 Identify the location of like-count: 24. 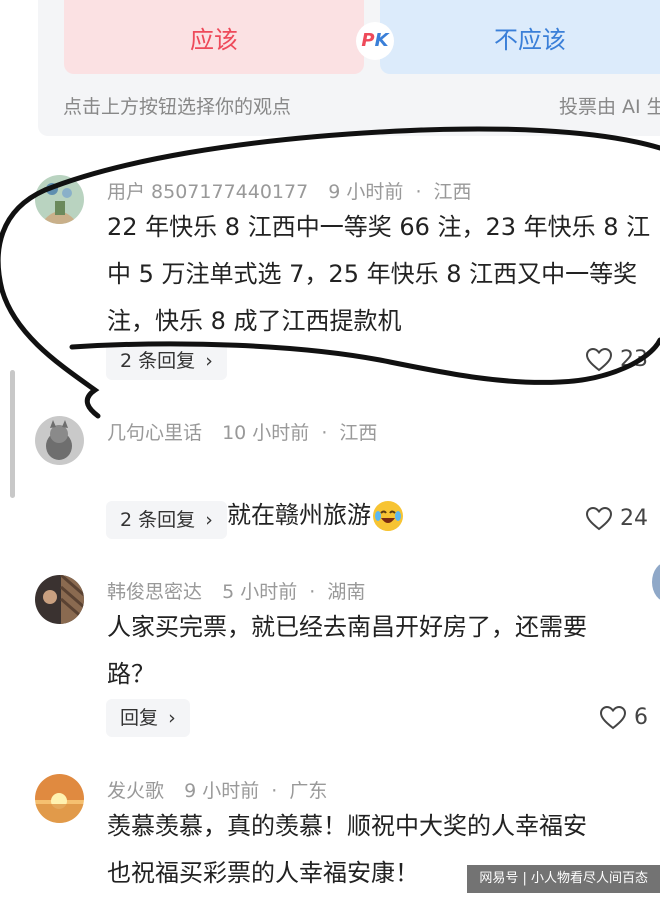
(634, 518).